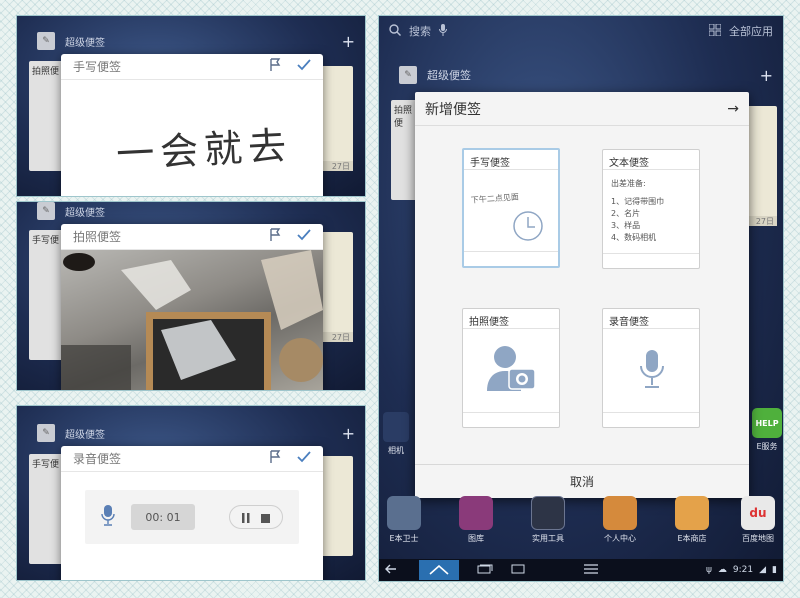  Describe the element at coordinates (196, 212) in the screenshot. I see `widget-header: ✎ 超级便签` at that location.